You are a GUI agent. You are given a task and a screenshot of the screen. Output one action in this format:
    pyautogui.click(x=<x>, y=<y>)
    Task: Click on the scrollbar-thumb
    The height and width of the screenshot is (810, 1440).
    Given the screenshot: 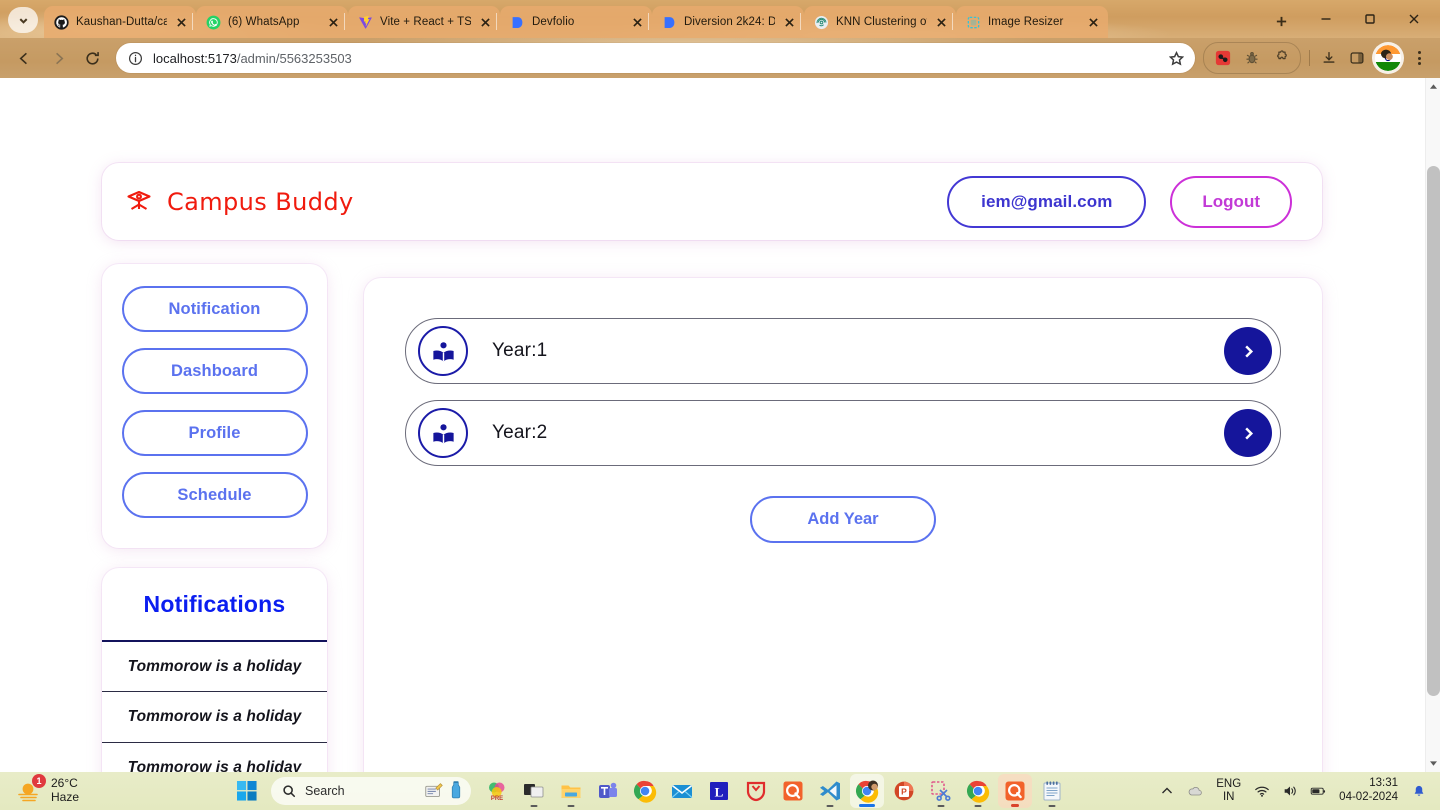 What is the action you would take?
    pyautogui.click(x=1433, y=431)
    